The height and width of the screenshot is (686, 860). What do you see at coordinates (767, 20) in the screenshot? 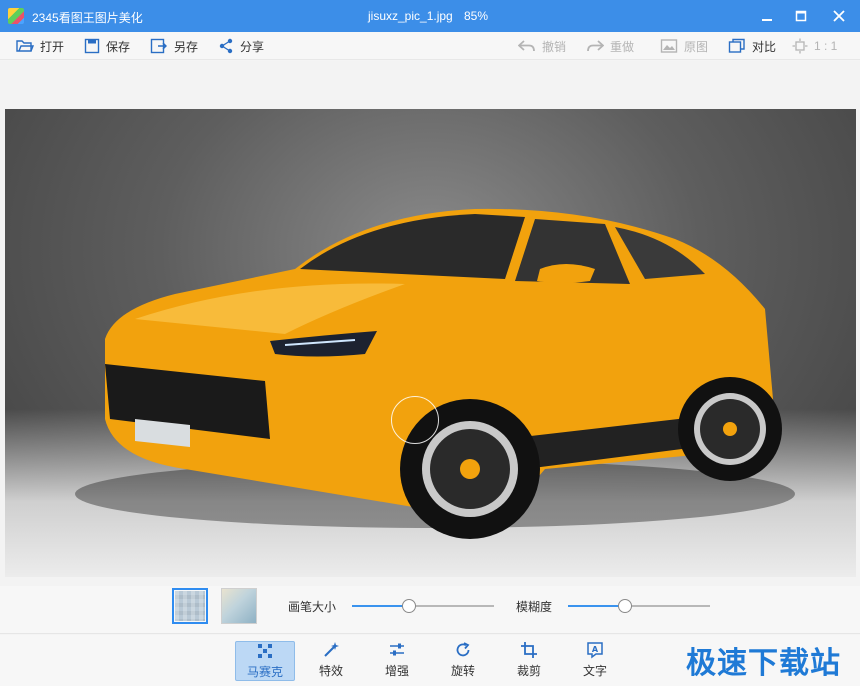
I see `minimize-icon` at bounding box center [767, 20].